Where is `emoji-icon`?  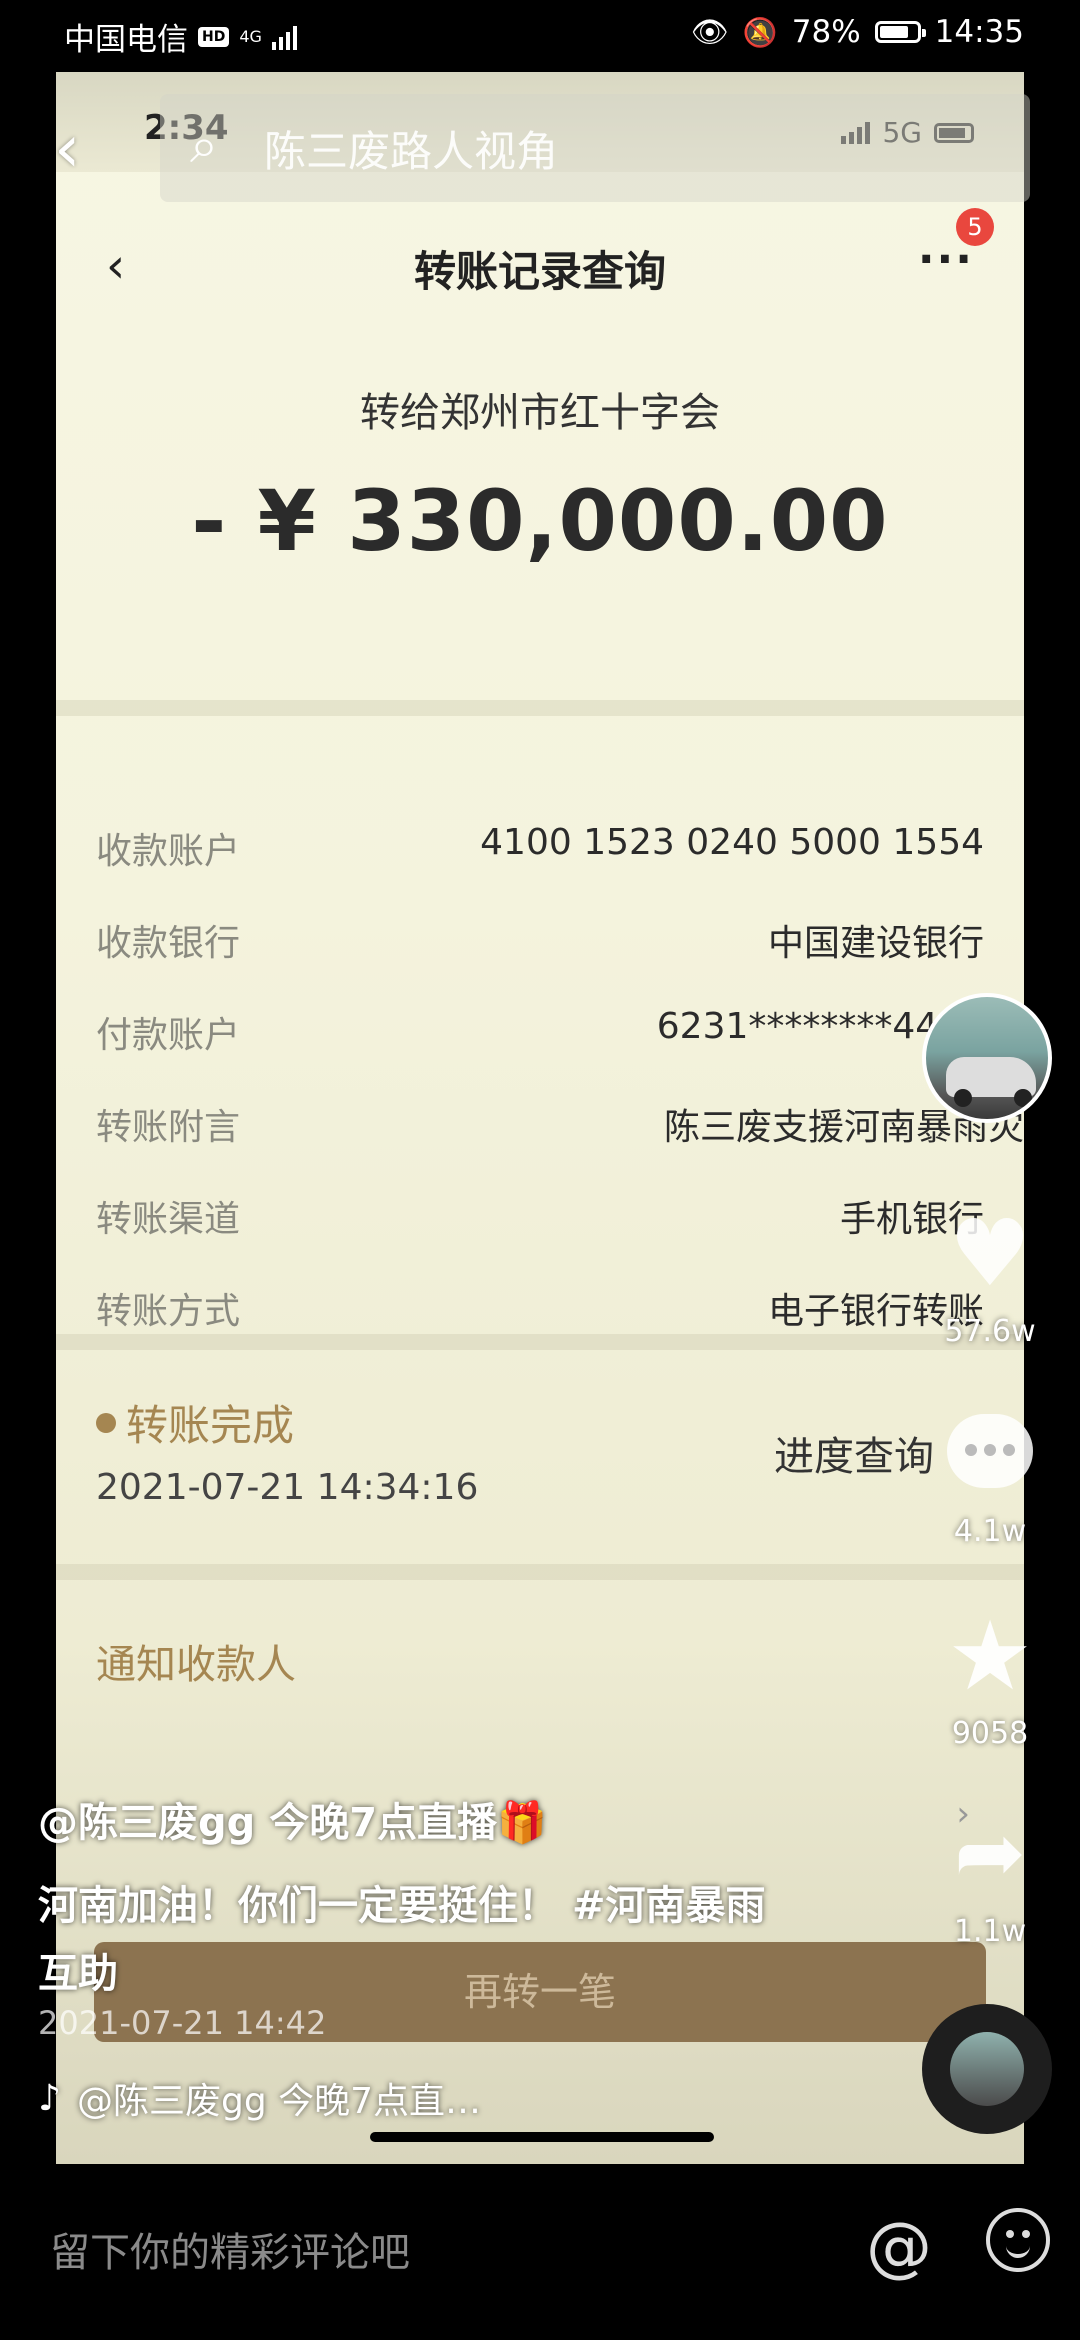 emoji-icon is located at coordinates (1018, 2240).